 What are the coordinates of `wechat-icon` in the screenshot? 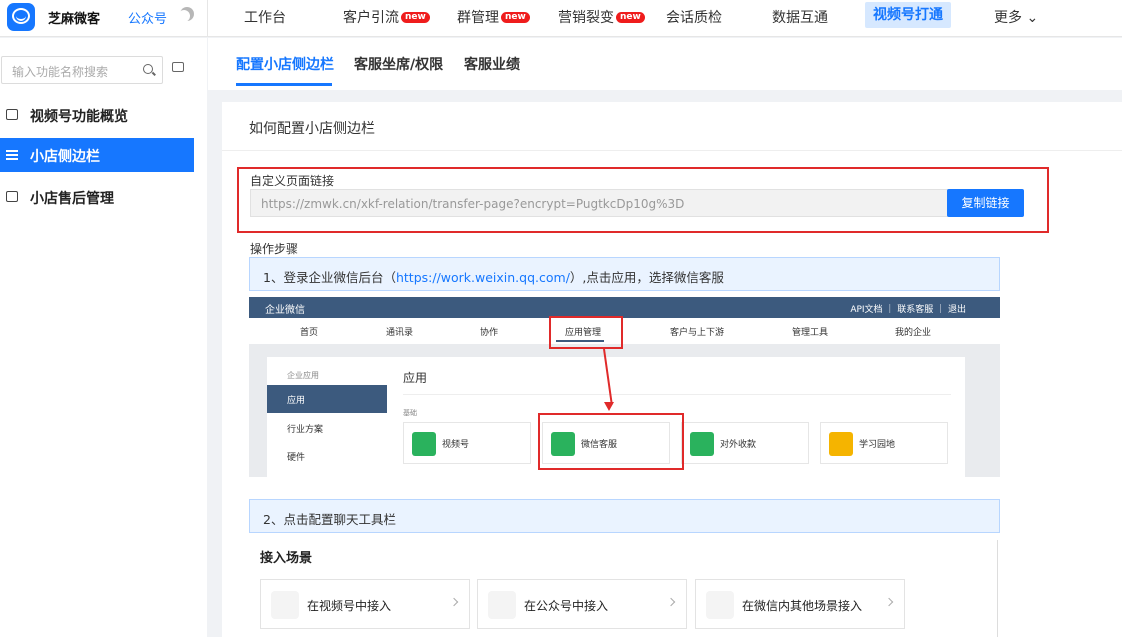 It's located at (720, 605).